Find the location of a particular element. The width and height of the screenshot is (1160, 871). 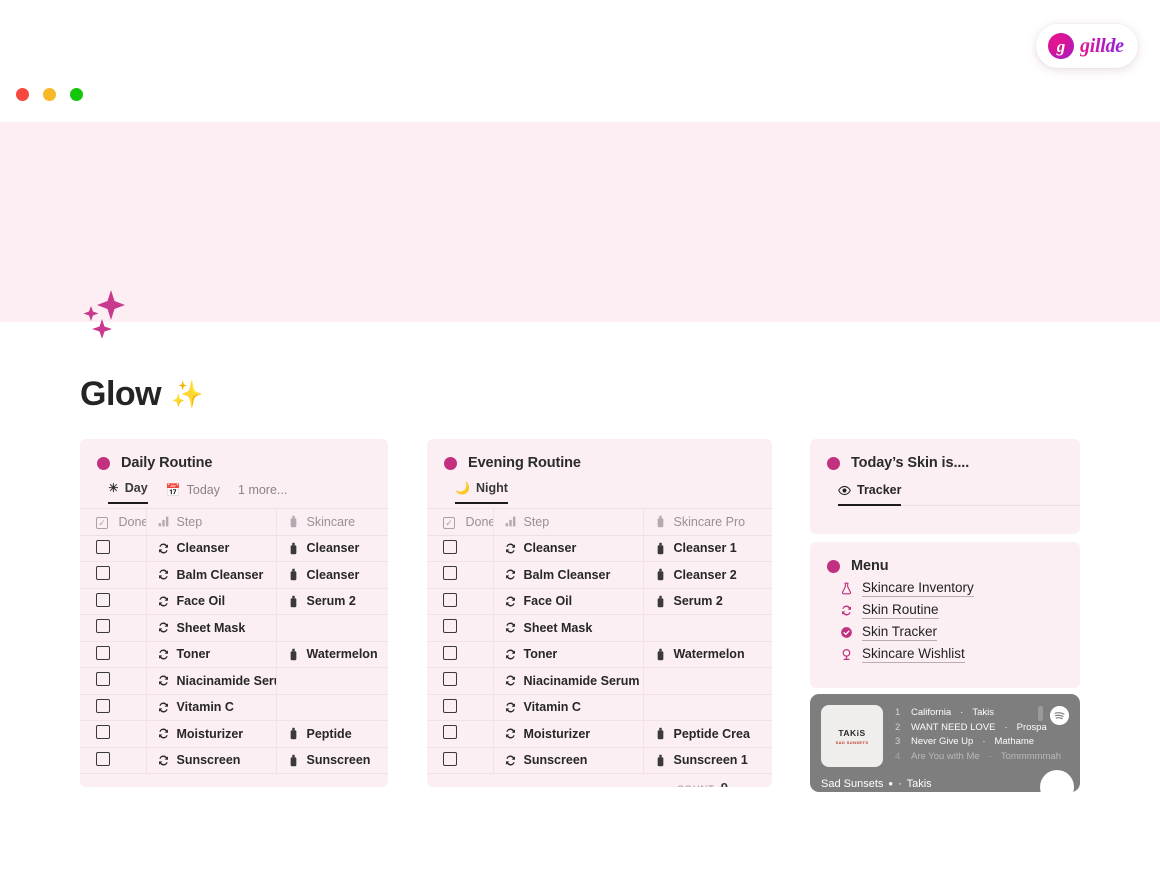

tab-night: 🌙 Night is located at coordinates (481, 492).